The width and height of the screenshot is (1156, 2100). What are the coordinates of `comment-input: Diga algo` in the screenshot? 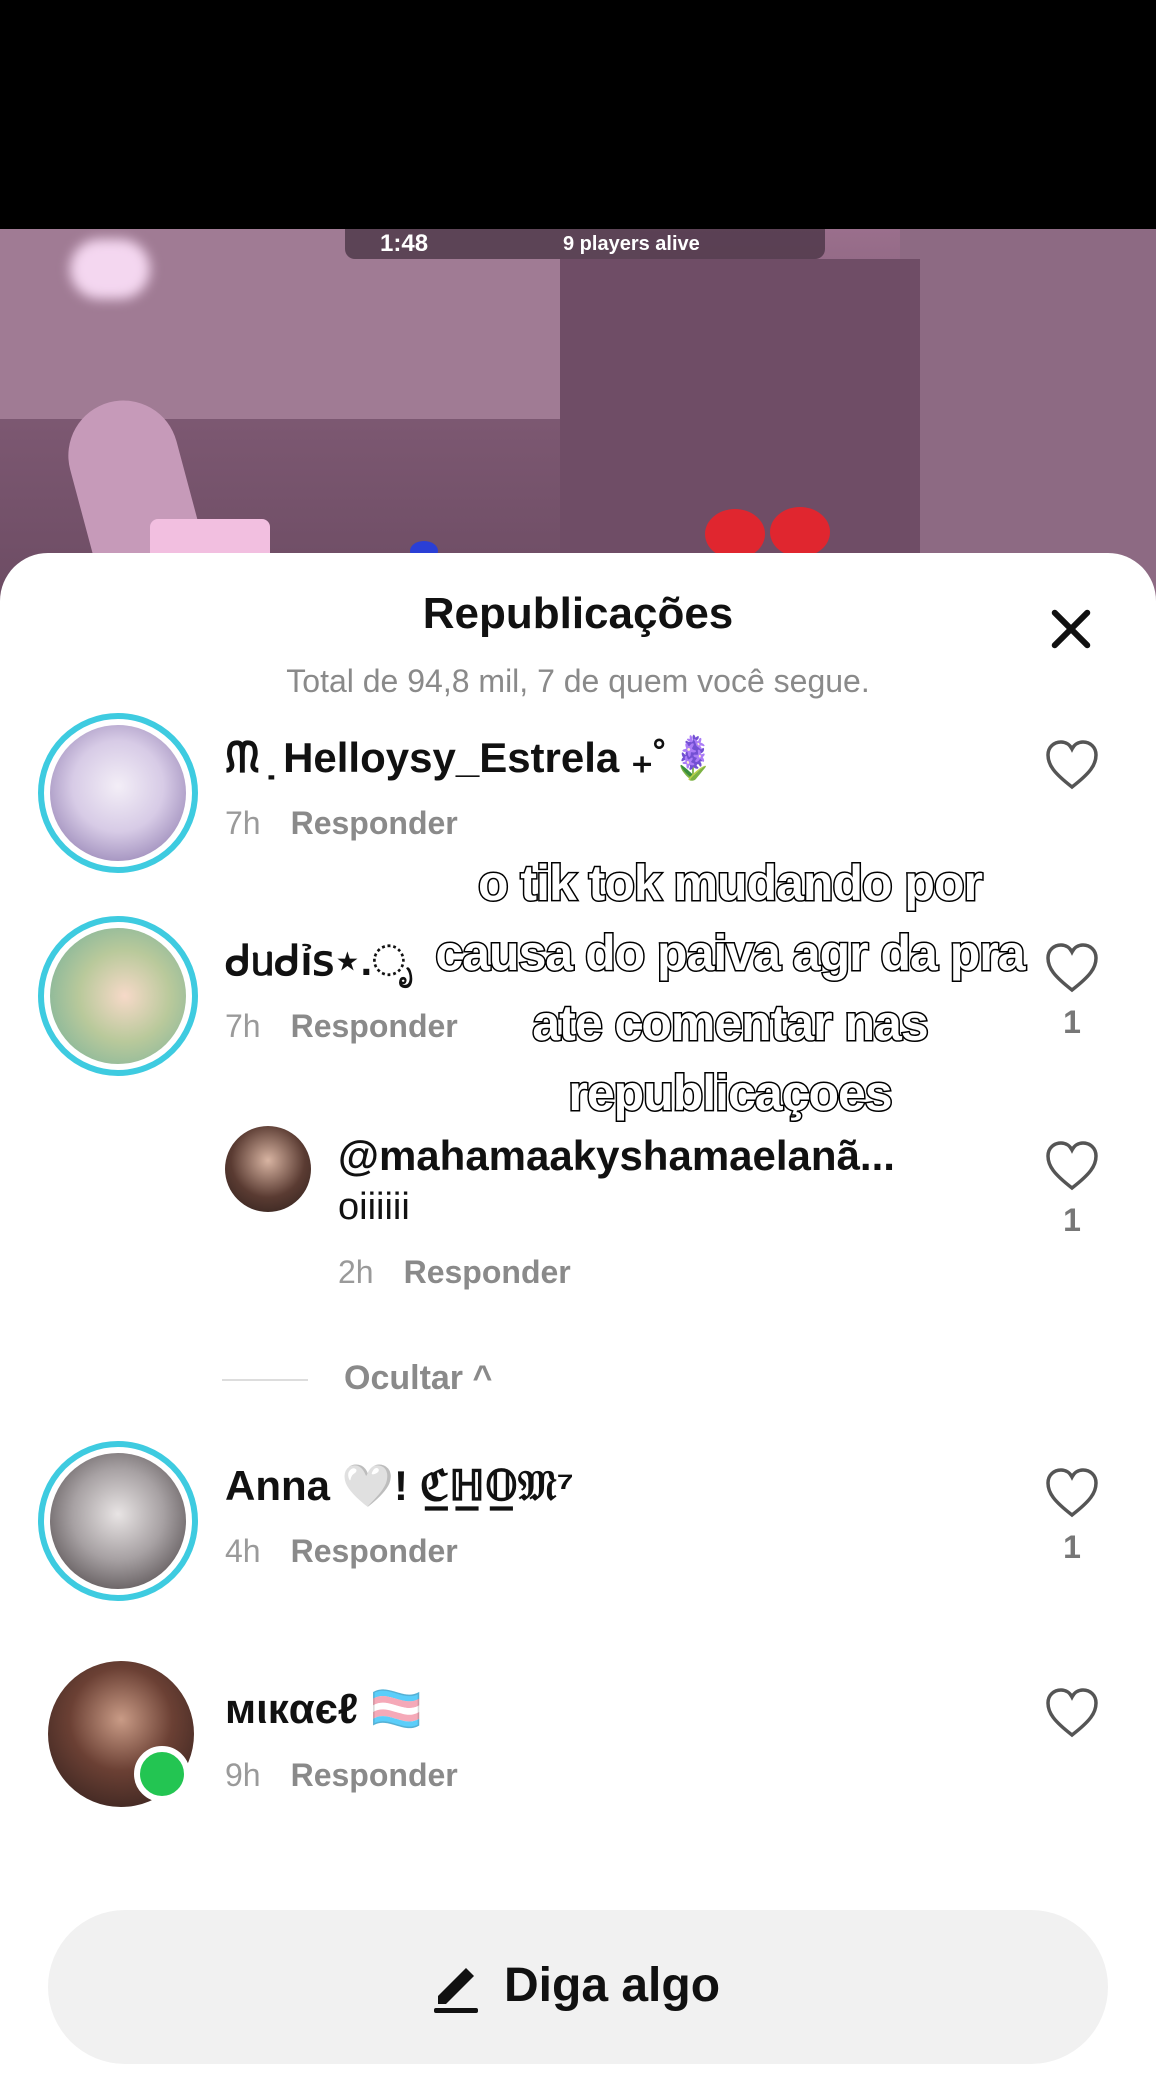 It's located at (578, 1987).